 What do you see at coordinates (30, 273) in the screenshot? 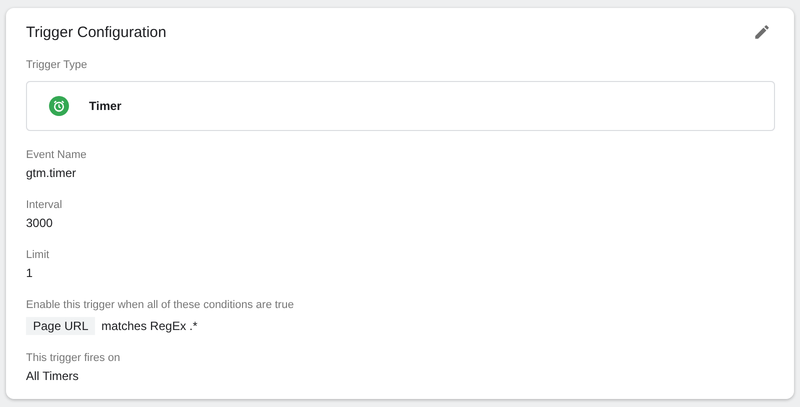
I see `field-value: 1` at bounding box center [30, 273].